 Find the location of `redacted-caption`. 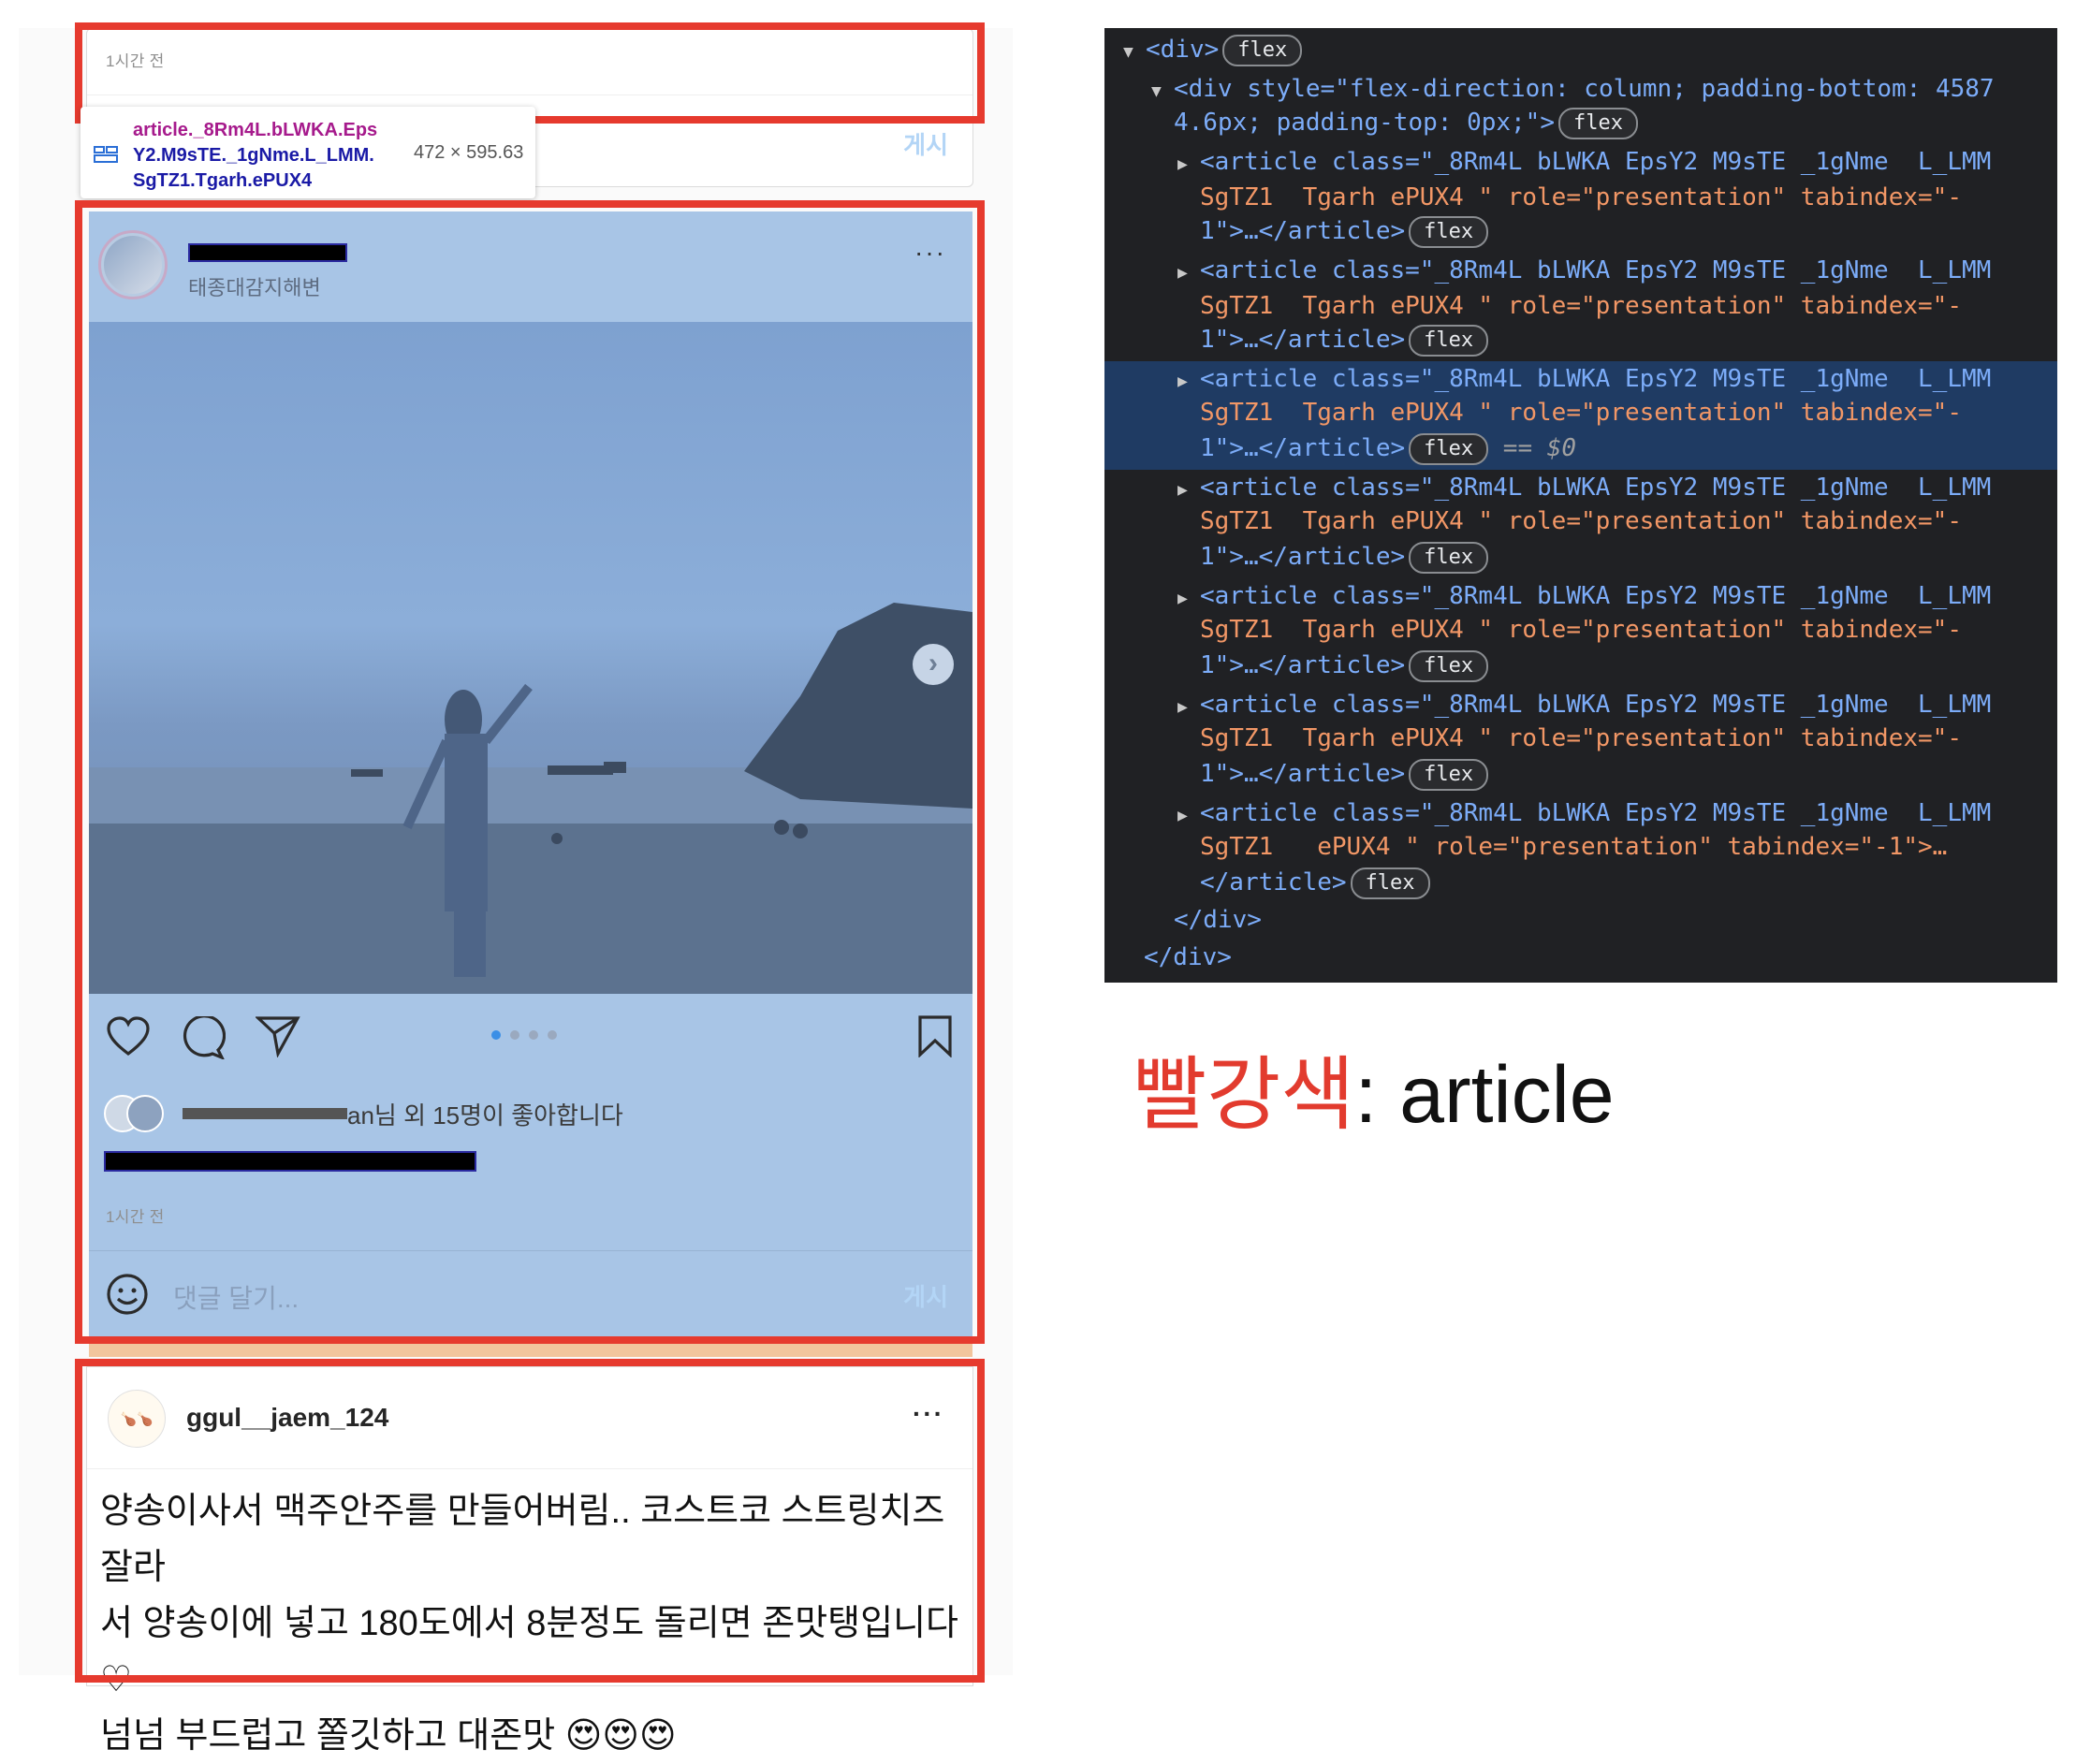

redacted-caption is located at coordinates (290, 1161).